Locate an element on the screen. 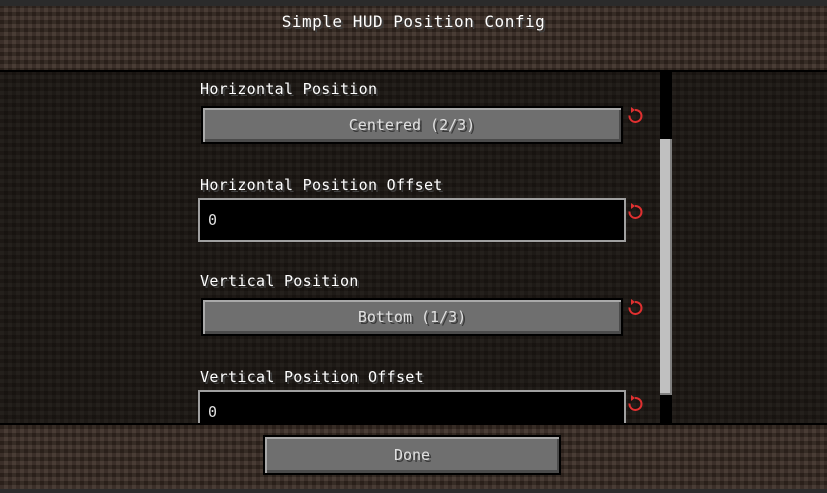 The image size is (827, 493). done-button: Done is located at coordinates (412, 455).